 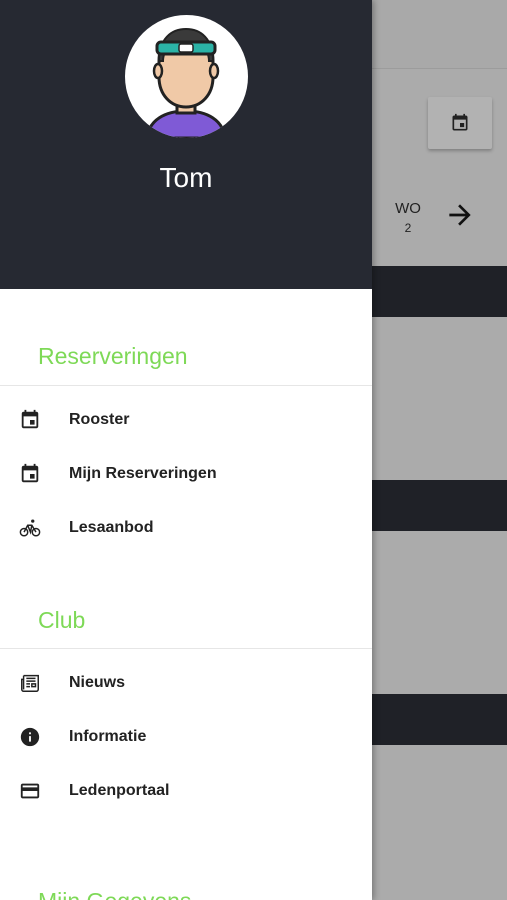 I want to click on avatar, so click(x=186, y=76).